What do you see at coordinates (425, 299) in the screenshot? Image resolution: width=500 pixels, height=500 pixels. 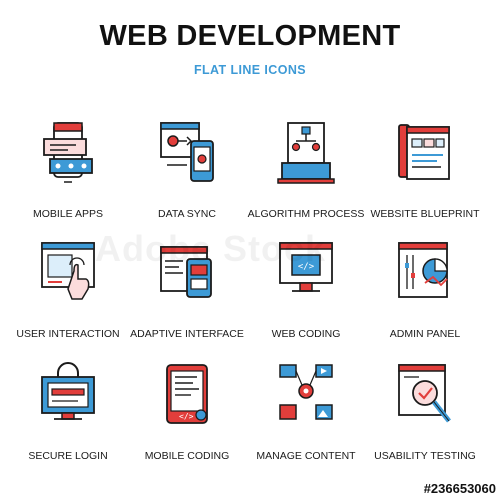 I see `icon-card-admin-panel: ADMIN PANEL` at bounding box center [425, 299].